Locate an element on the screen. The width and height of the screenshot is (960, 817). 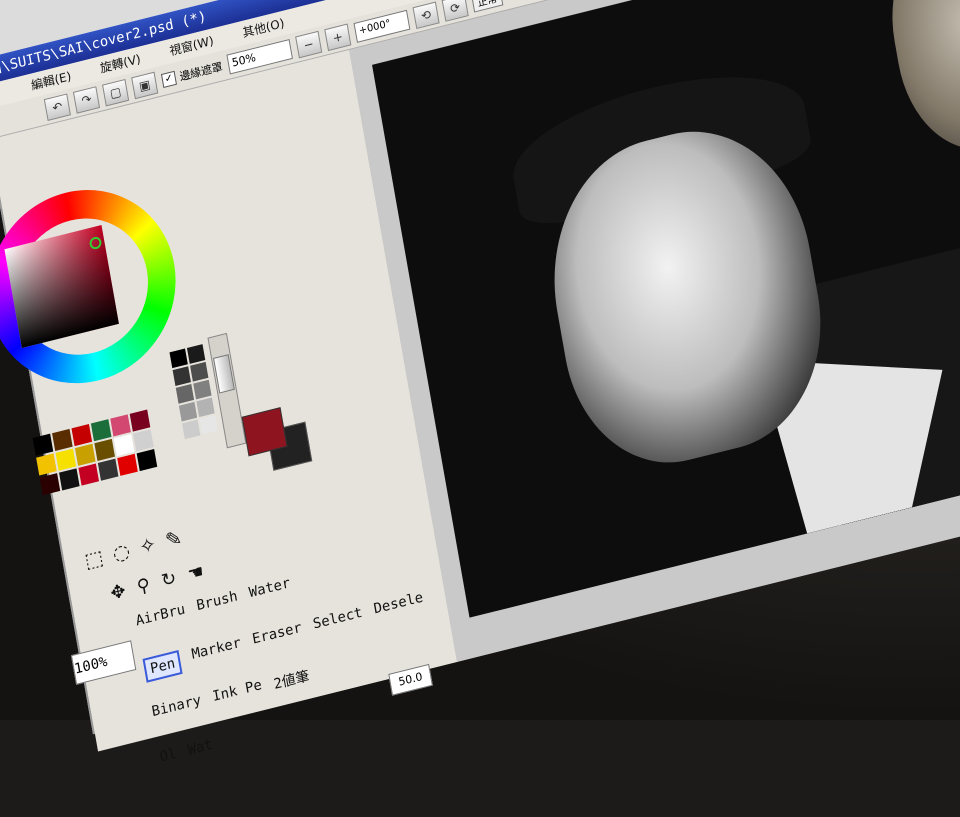
invert-selection-button: ▣ is located at coordinates (145, 85).